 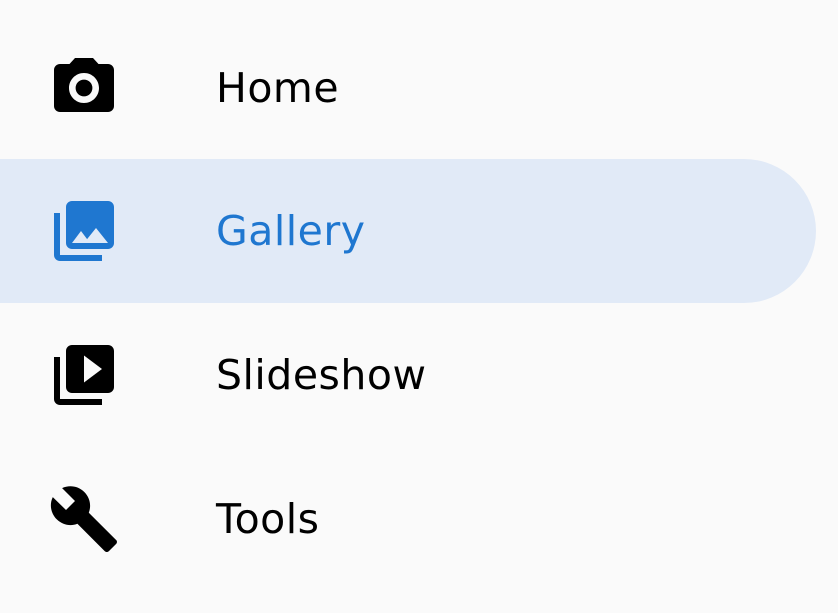 I want to click on nav-item-label: Home, so click(x=278, y=87).